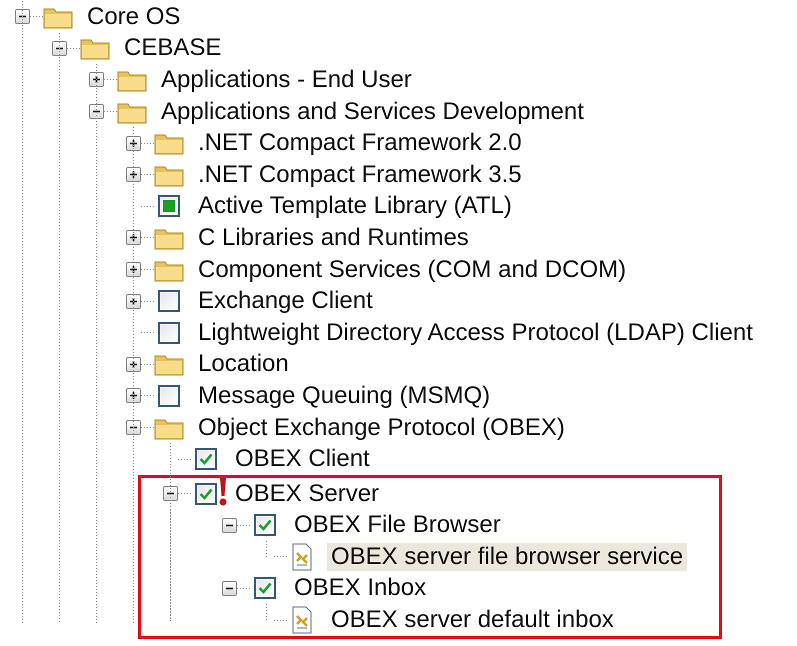  What do you see at coordinates (333, 238) in the screenshot?
I see `tree-item-label: C Libraries and Runtimes` at bounding box center [333, 238].